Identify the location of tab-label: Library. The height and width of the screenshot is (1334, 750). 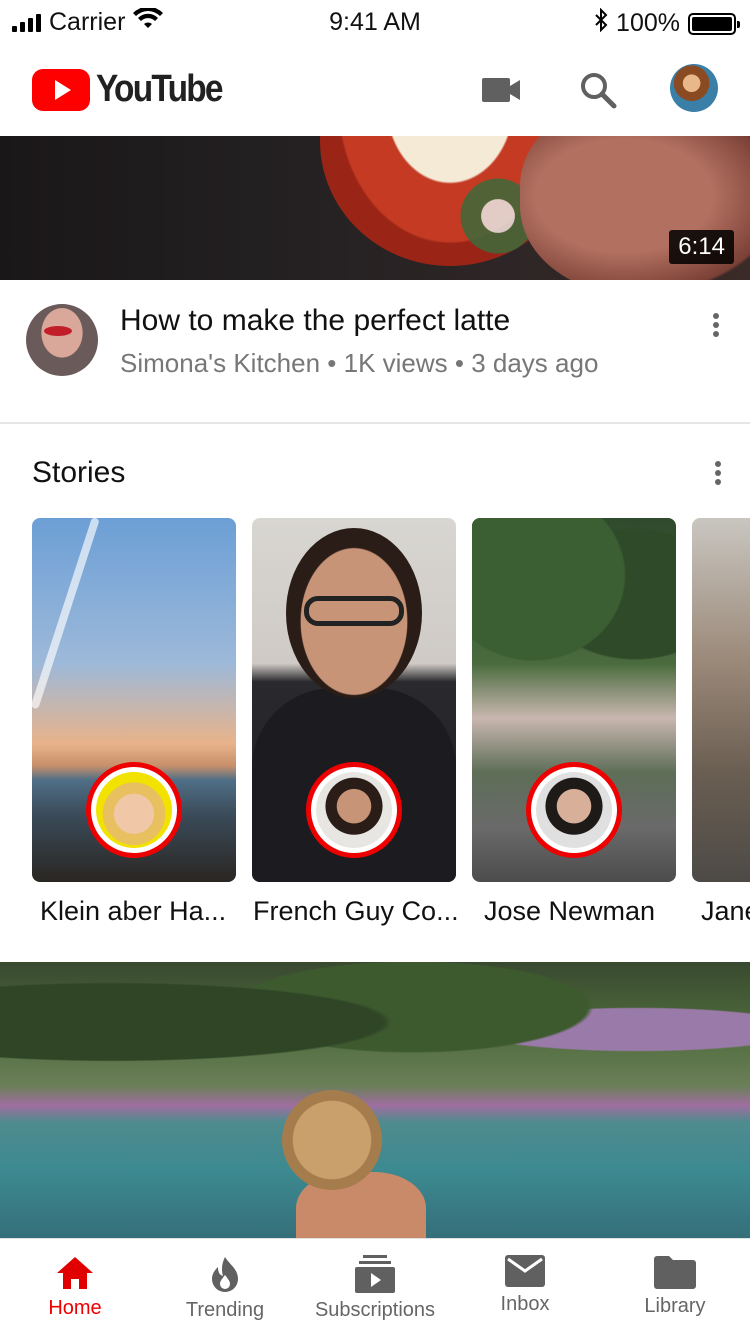
(675, 1306).